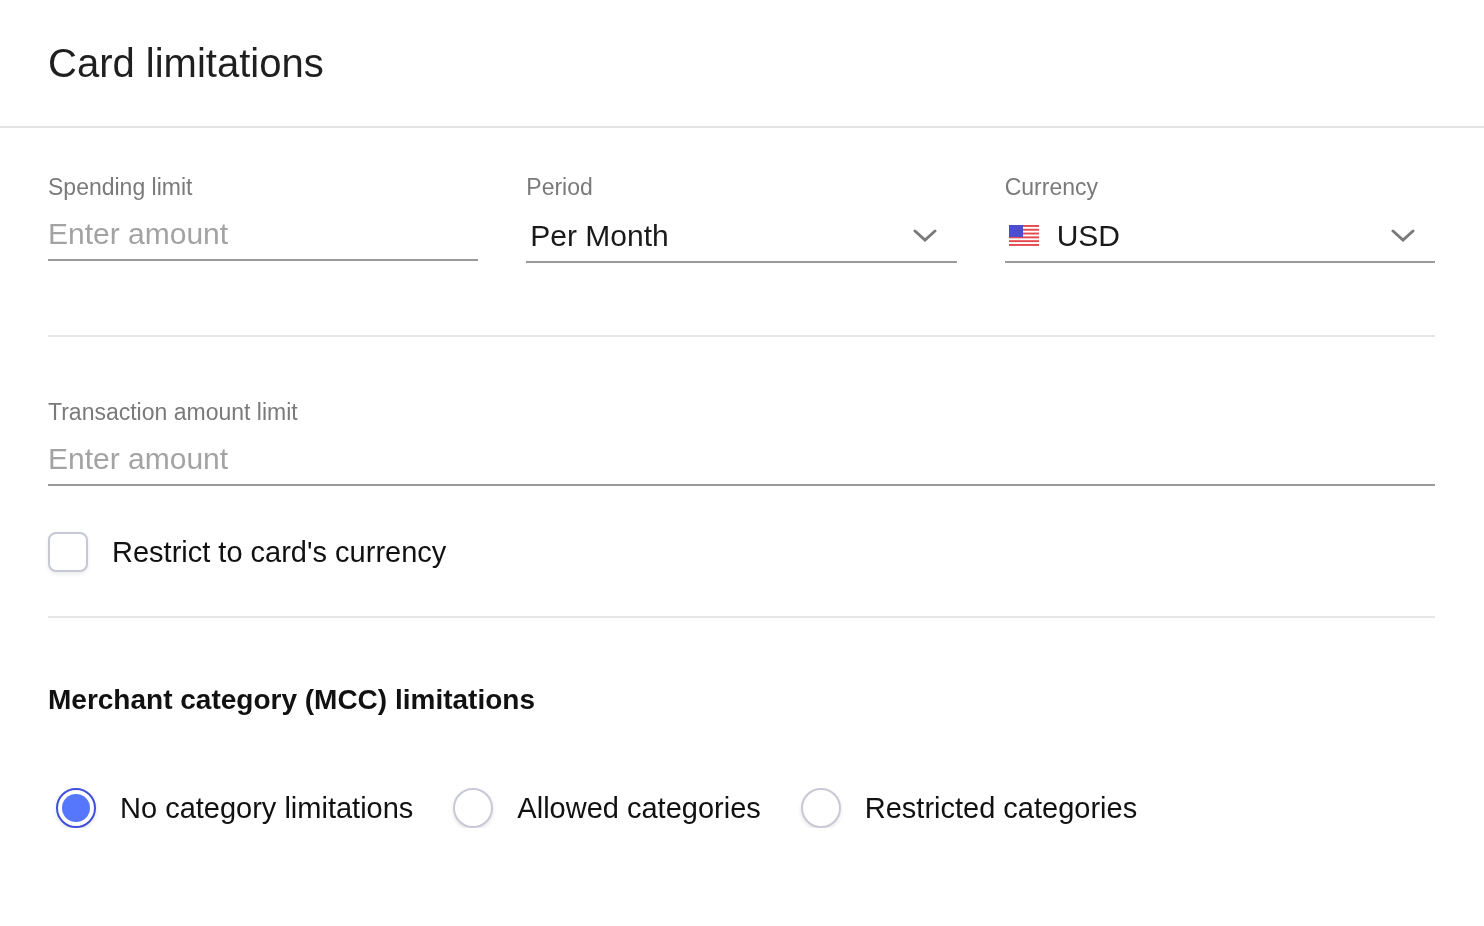  Describe the element at coordinates (1001, 808) in the screenshot. I see `radio-label: Restricted categories` at that location.